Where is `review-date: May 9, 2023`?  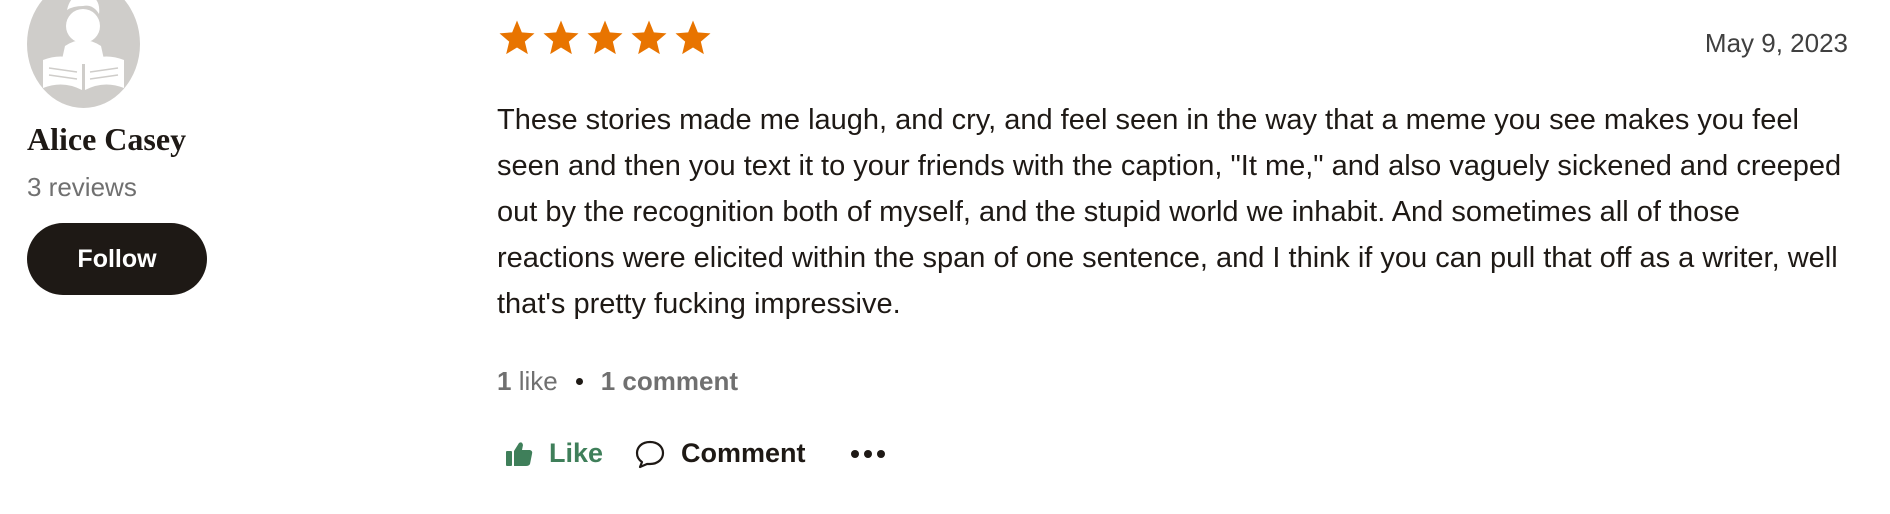 review-date: May 9, 2023 is located at coordinates (1776, 43).